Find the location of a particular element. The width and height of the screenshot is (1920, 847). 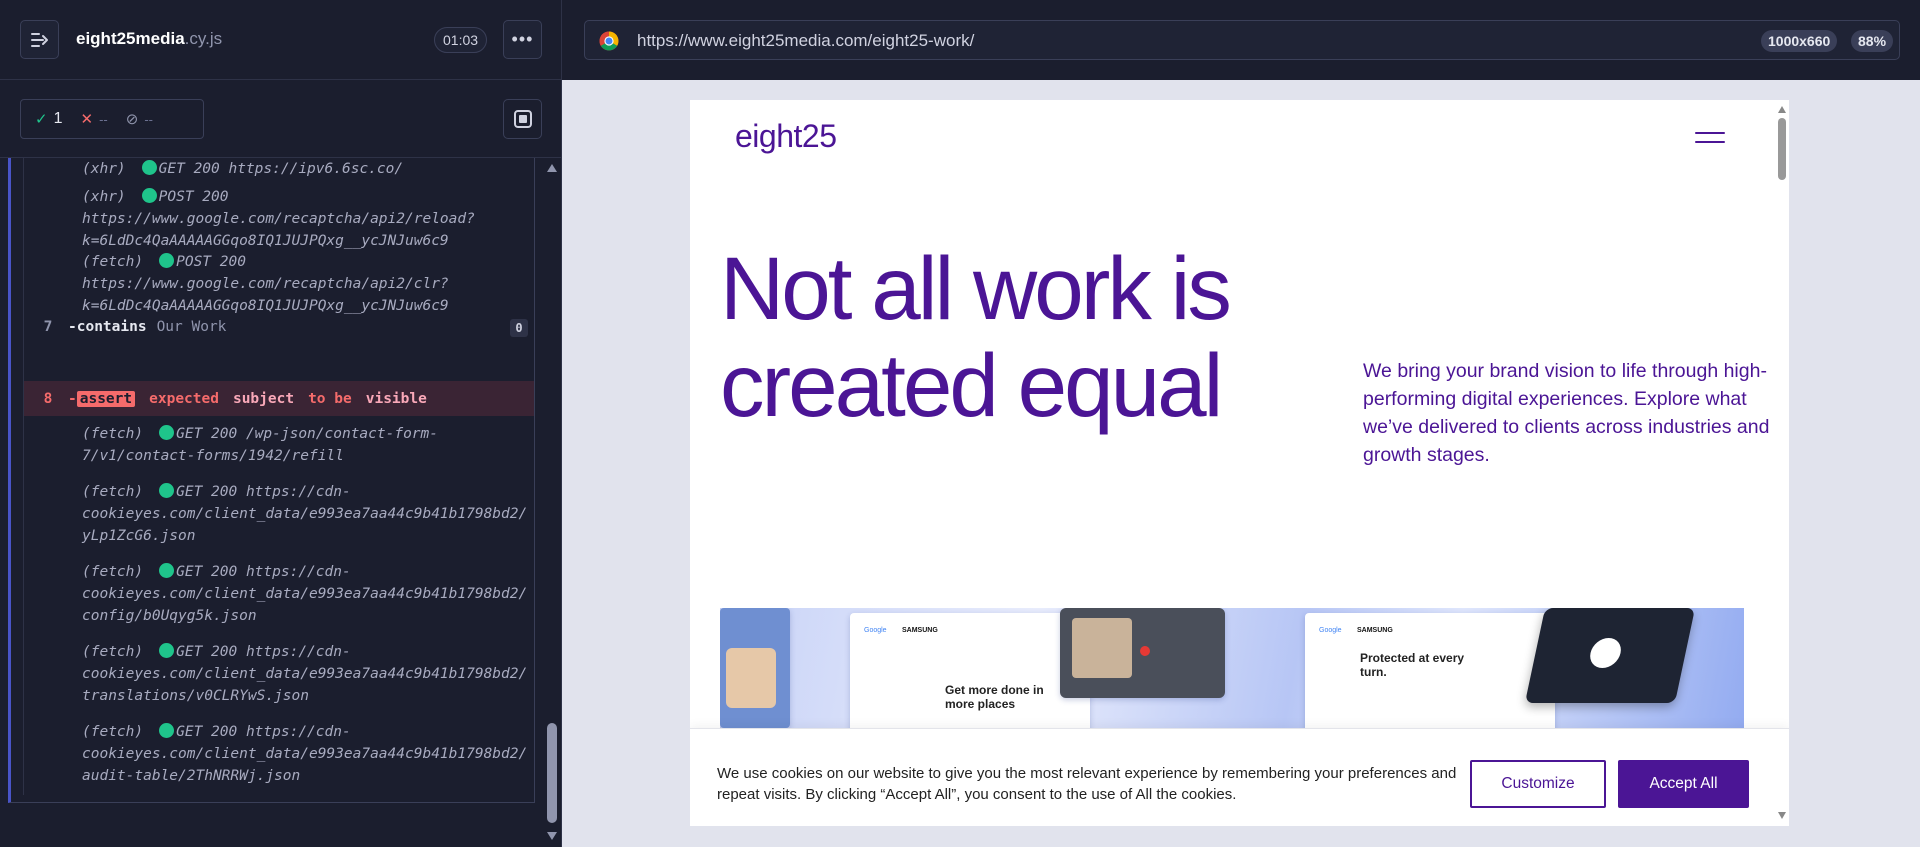

assert-word: visible is located at coordinates (396, 398).